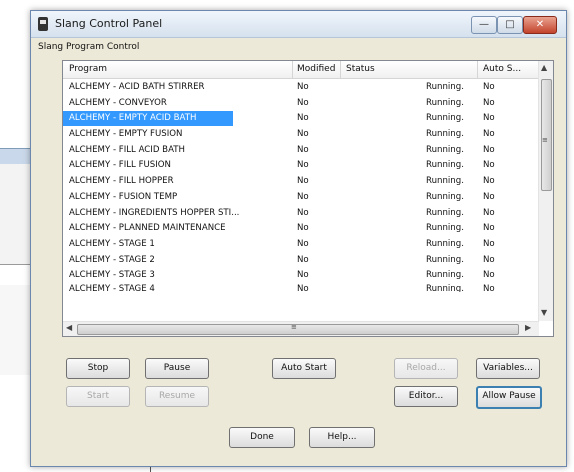  I want to click on program-name: ALCHEMY - STAGE 2, so click(112, 259).